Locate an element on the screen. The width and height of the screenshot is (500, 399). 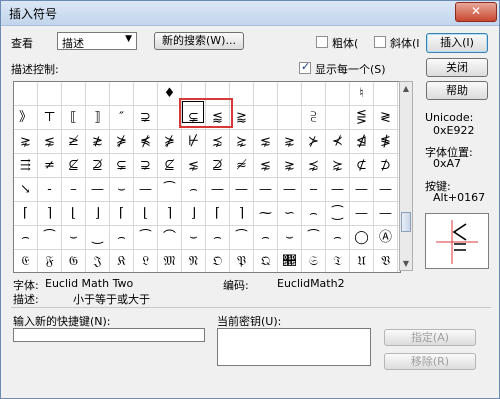
close-window-button: ✕ is located at coordinates (476, 12).